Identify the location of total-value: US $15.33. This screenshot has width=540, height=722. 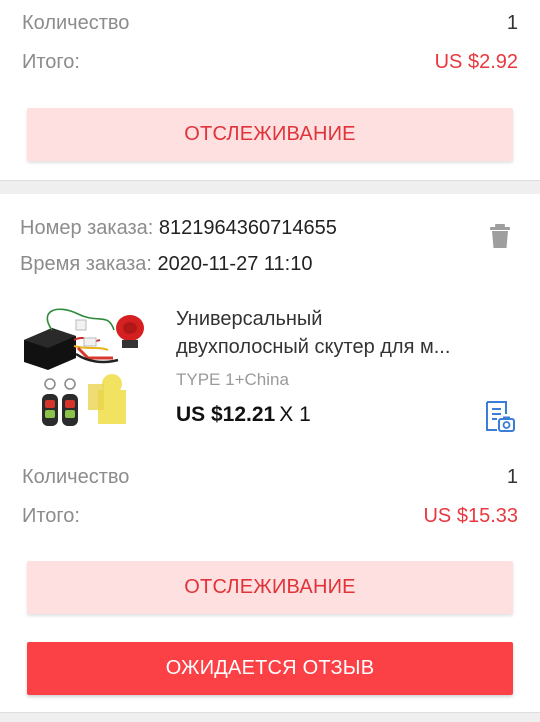
(470, 516).